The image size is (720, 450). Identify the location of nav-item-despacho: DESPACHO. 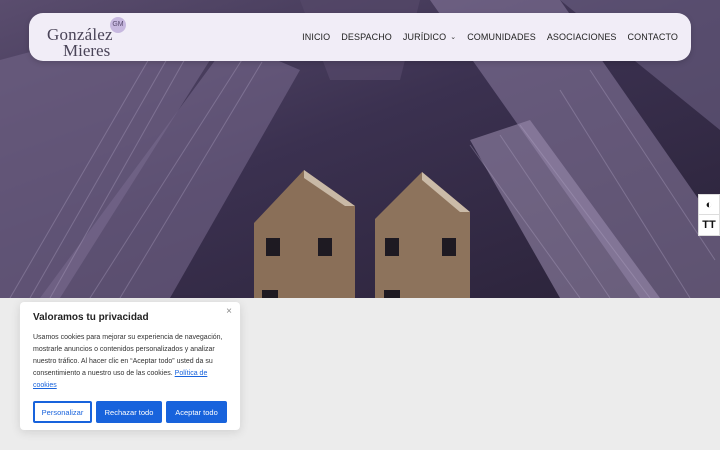
(366, 37).